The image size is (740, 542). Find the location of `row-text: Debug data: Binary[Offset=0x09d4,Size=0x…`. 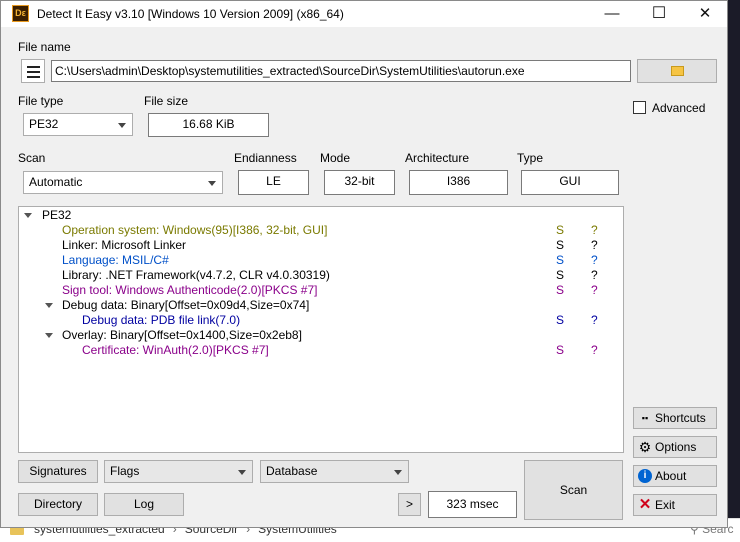

row-text: Debug data: Binary[Offset=0x09d4,Size=0x… is located at coordinates (186, 305).